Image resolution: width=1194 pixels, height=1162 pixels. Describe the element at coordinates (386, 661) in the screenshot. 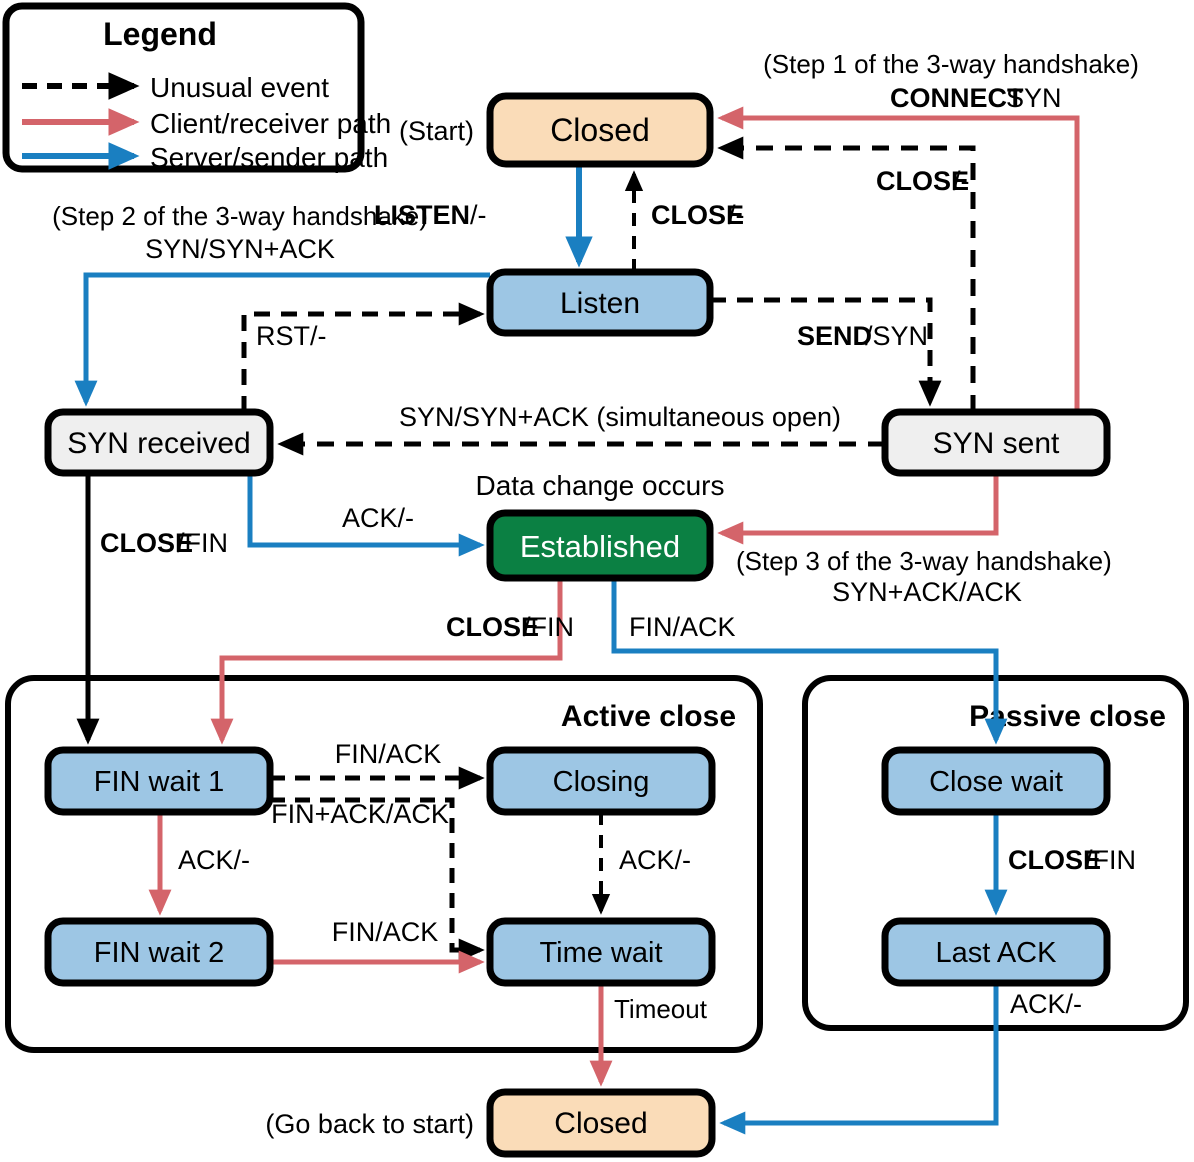

I see `edge-close-fin-established` at that location.